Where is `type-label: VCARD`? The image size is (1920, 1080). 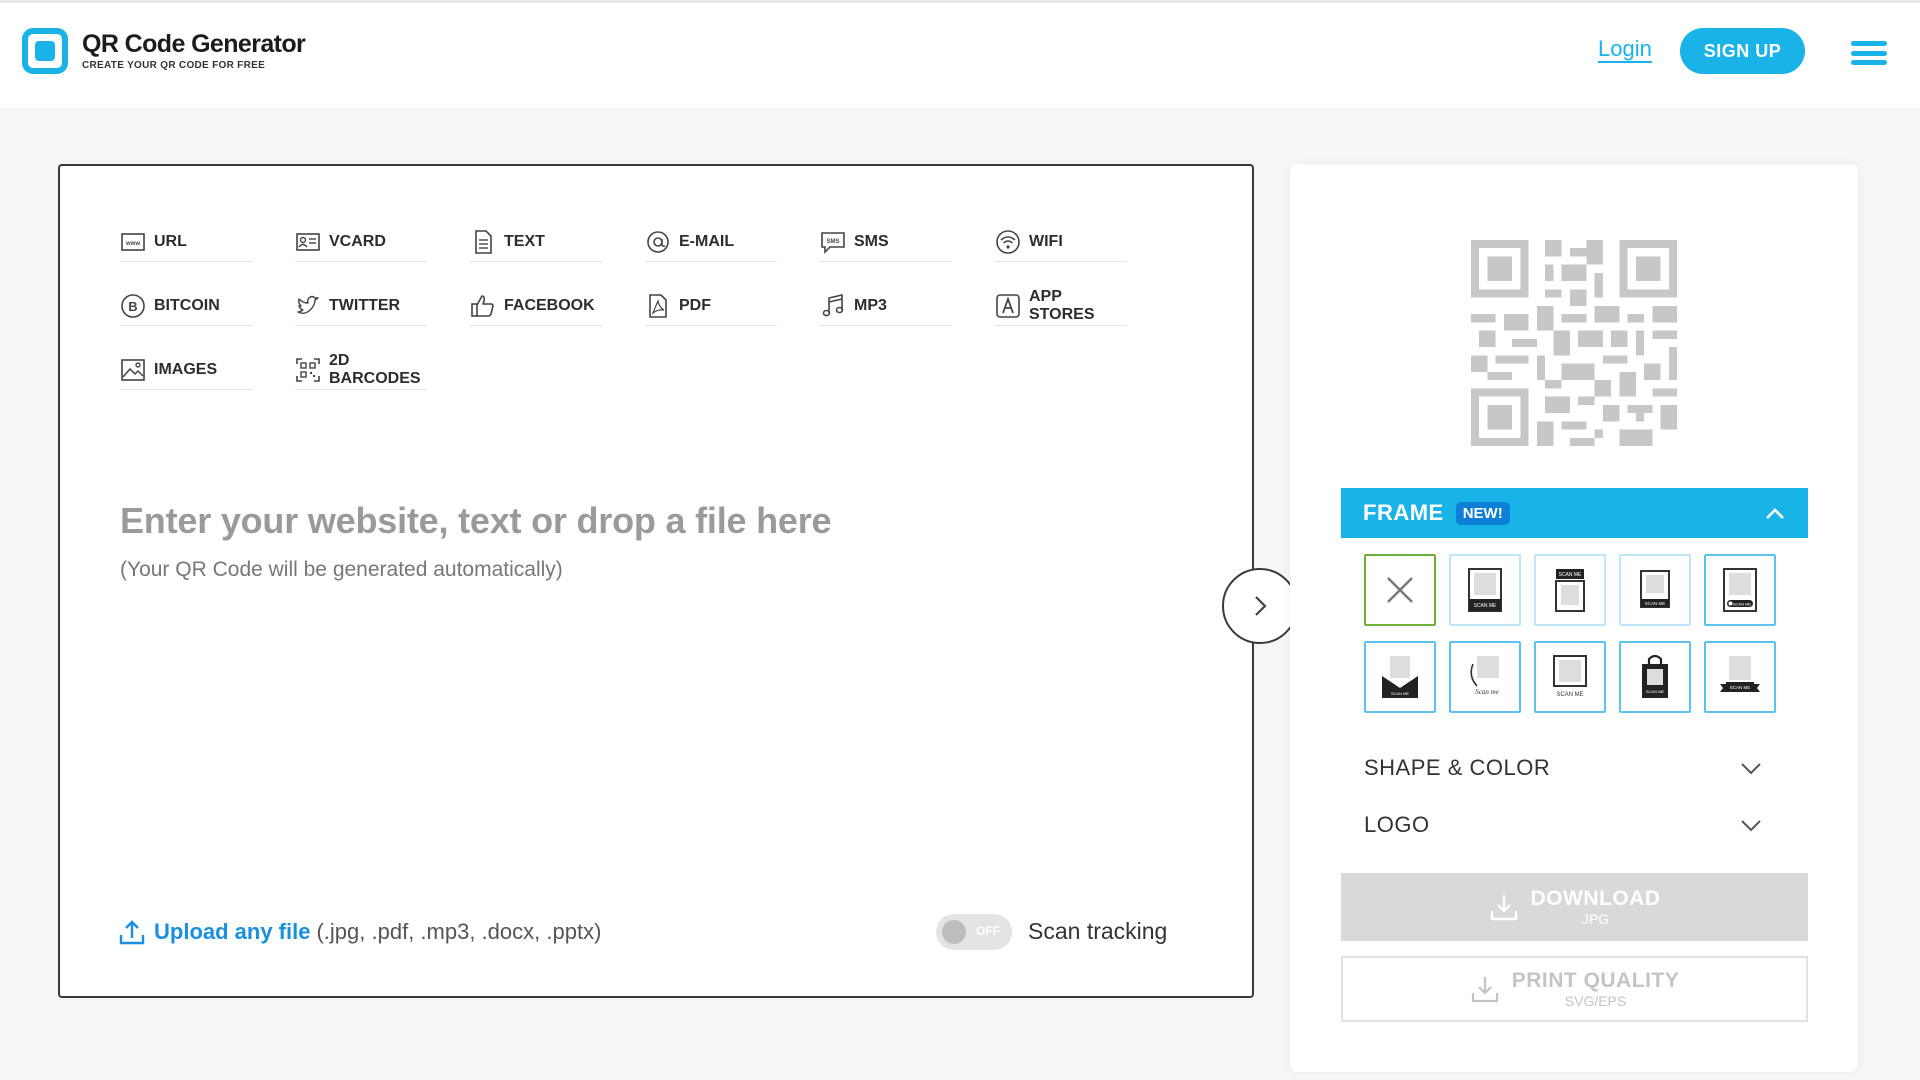
type-label: VCARD is located at coordinates (357, 241).